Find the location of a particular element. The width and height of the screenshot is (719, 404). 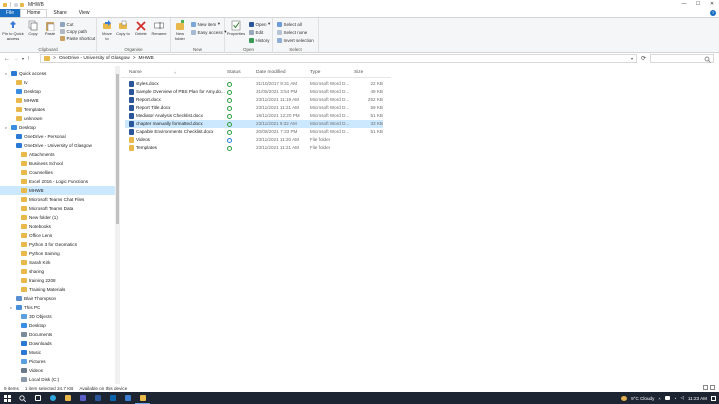

pin-to-quick-access-button: Pin to Quick access is located at coordinates (13, 30).